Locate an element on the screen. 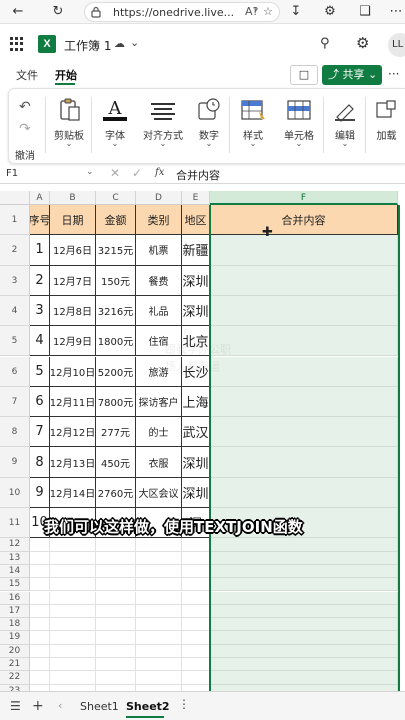 The width and height of the screenshot is (405, 720). table-cell: 1 is located at coordinates (40, 250).